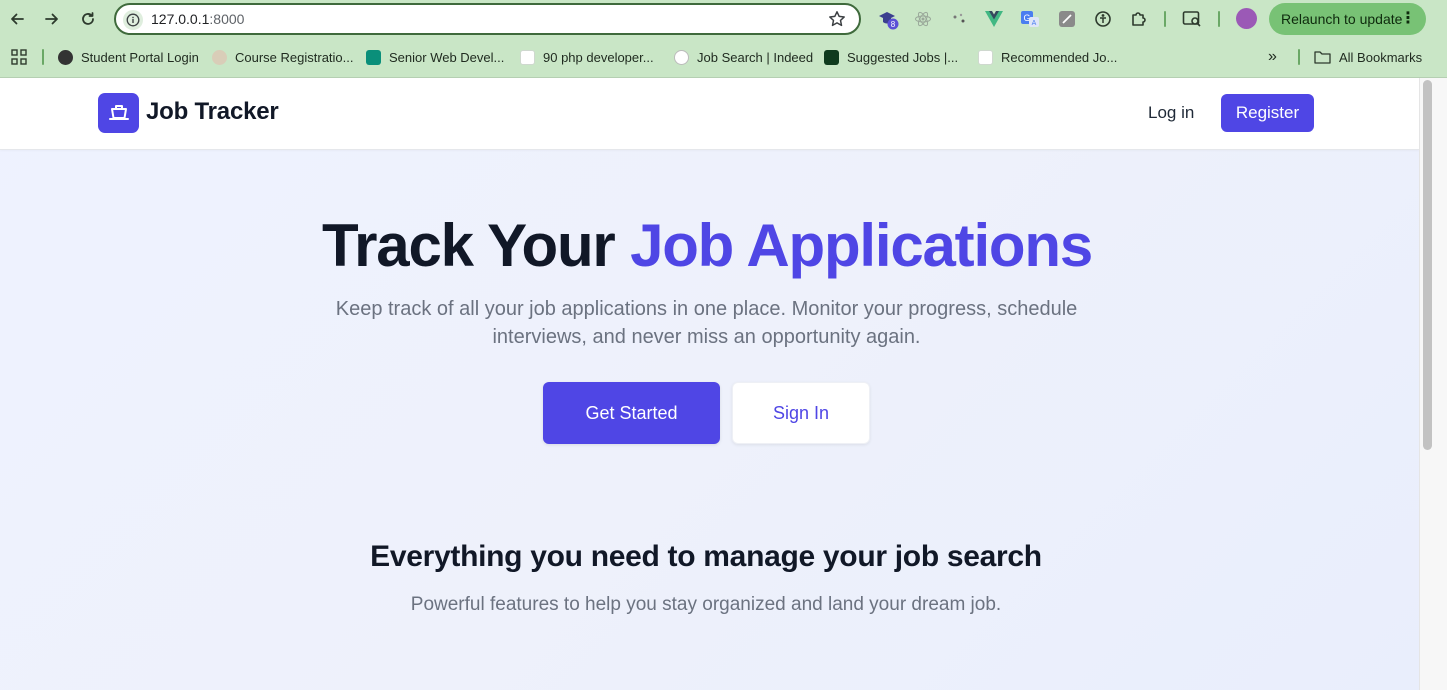 The width and height of the screenshot is (1447, 690). I want to click on job-board-icon, so click(373, 57).